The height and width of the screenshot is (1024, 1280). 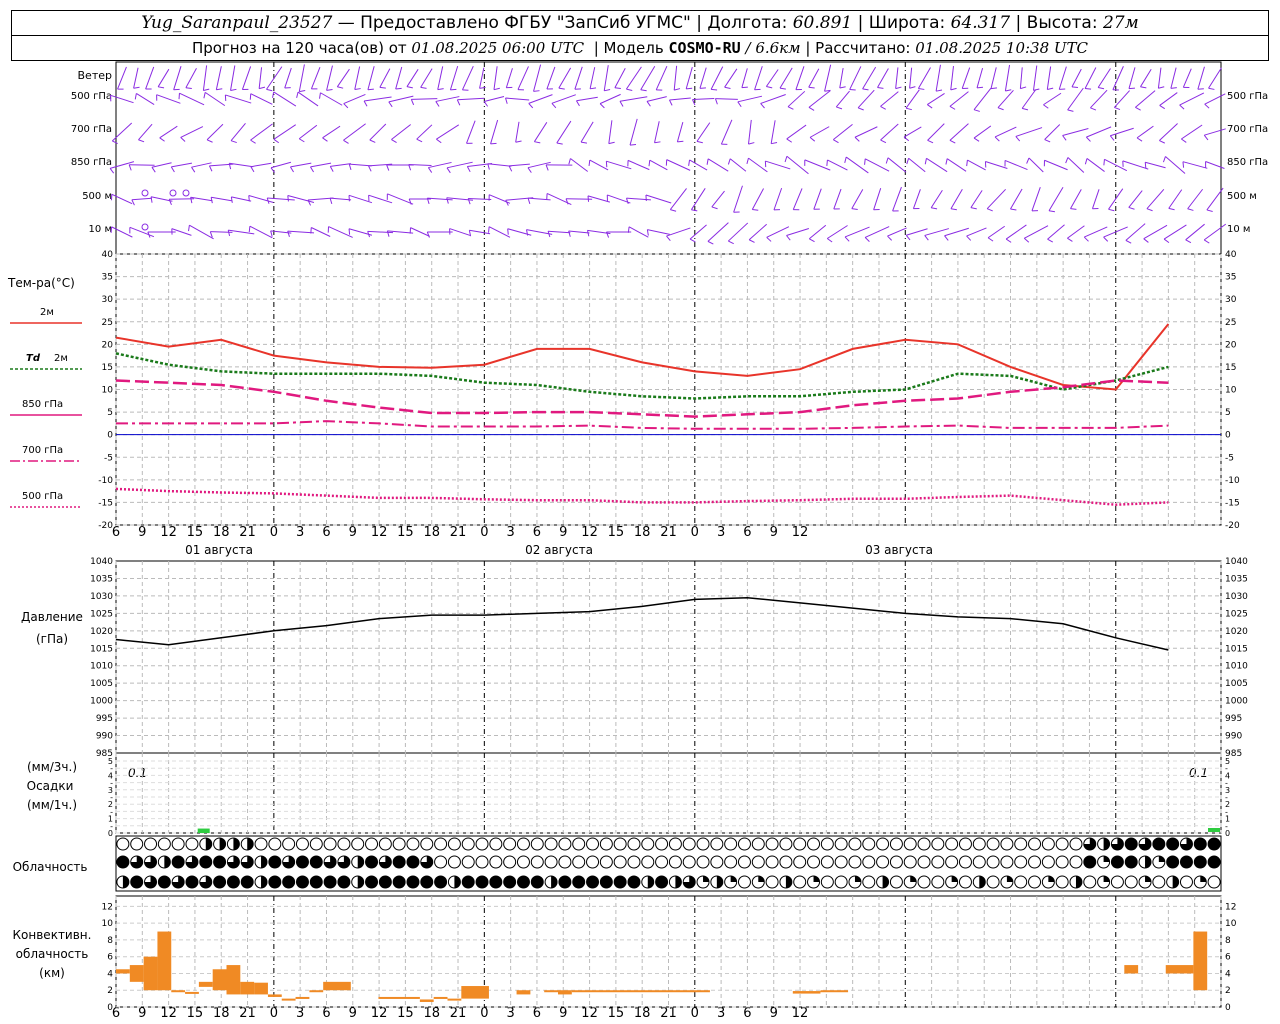 I want to click on wind-level-500m-right: 500 м, so click(x=1242, y=196).